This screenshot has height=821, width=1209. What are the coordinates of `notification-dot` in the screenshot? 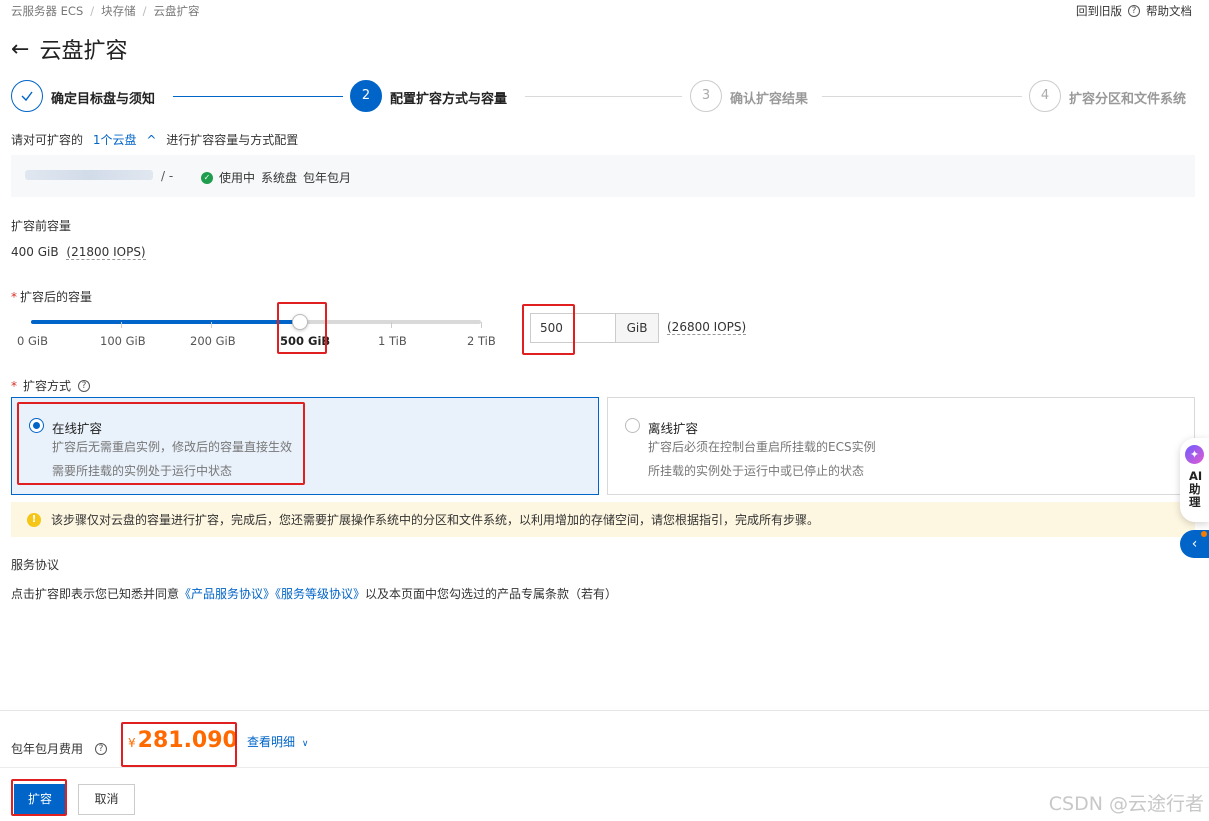 It's located at (1204, 534).